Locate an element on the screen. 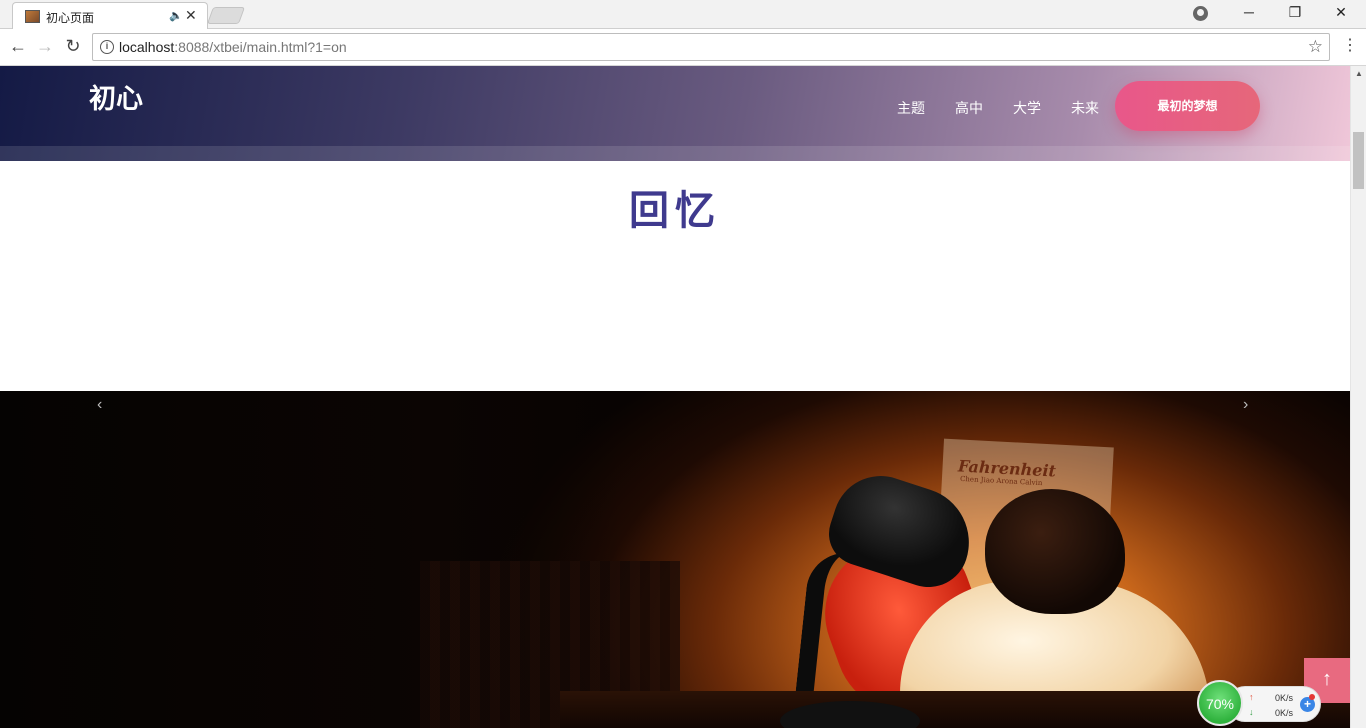 The height and width of the screenshot is (728, 1366). nav-link-highschool: 高中 is located at coordinates (969, 108).